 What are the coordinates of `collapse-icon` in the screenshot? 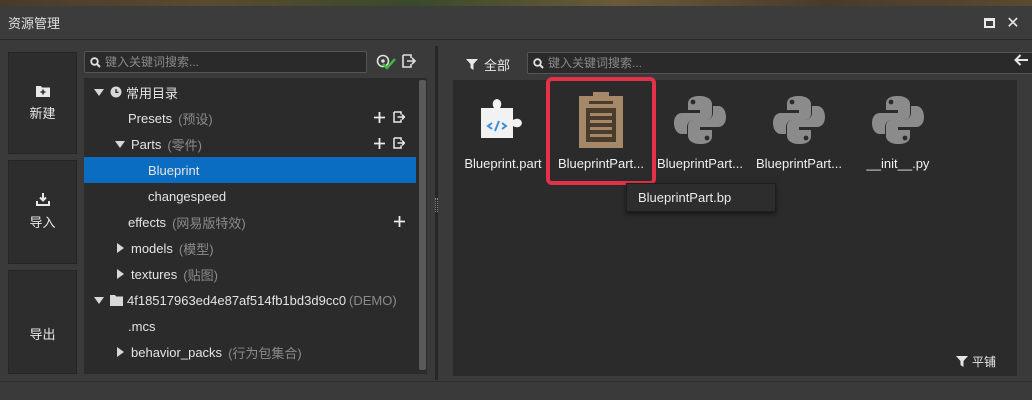 It's located at (409, 61).